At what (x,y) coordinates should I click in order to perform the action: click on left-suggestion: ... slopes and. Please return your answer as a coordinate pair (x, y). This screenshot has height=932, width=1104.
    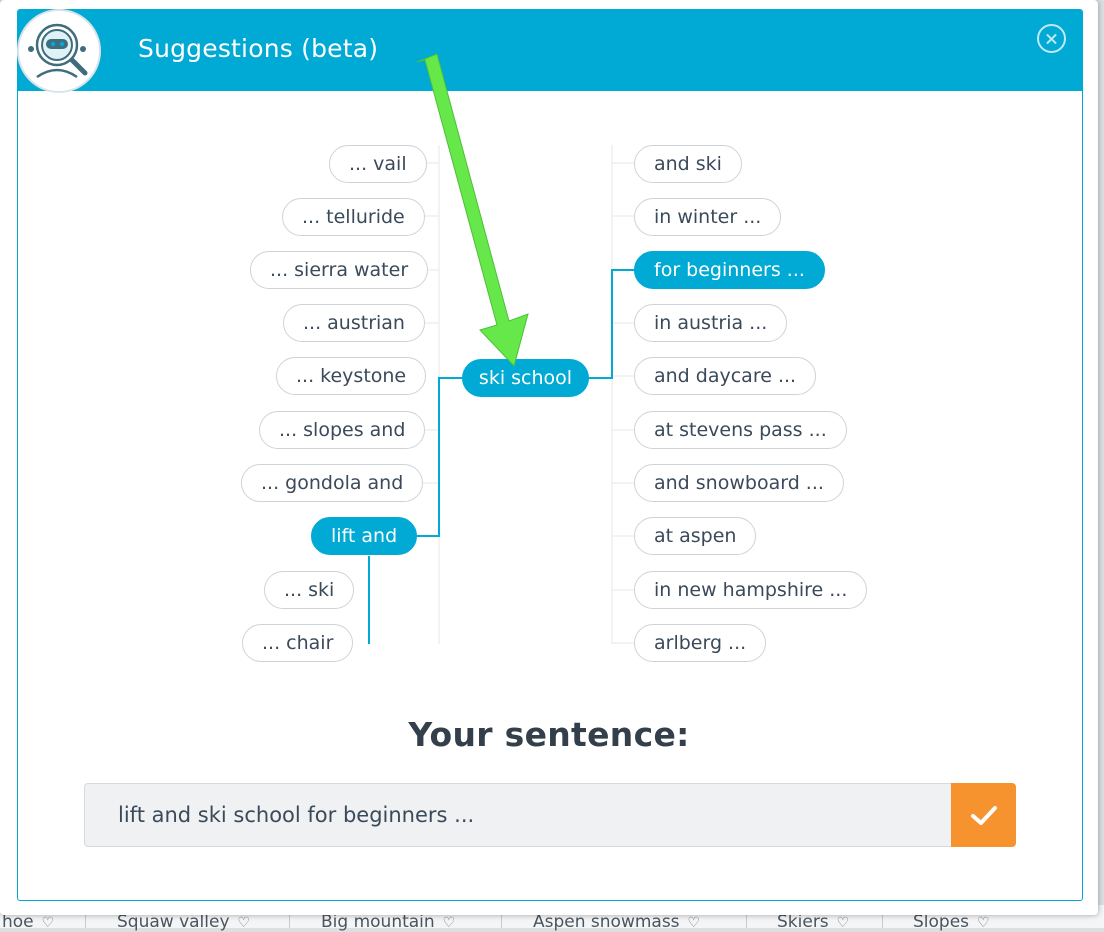
    Looking at the image, I should click on (342, 430).